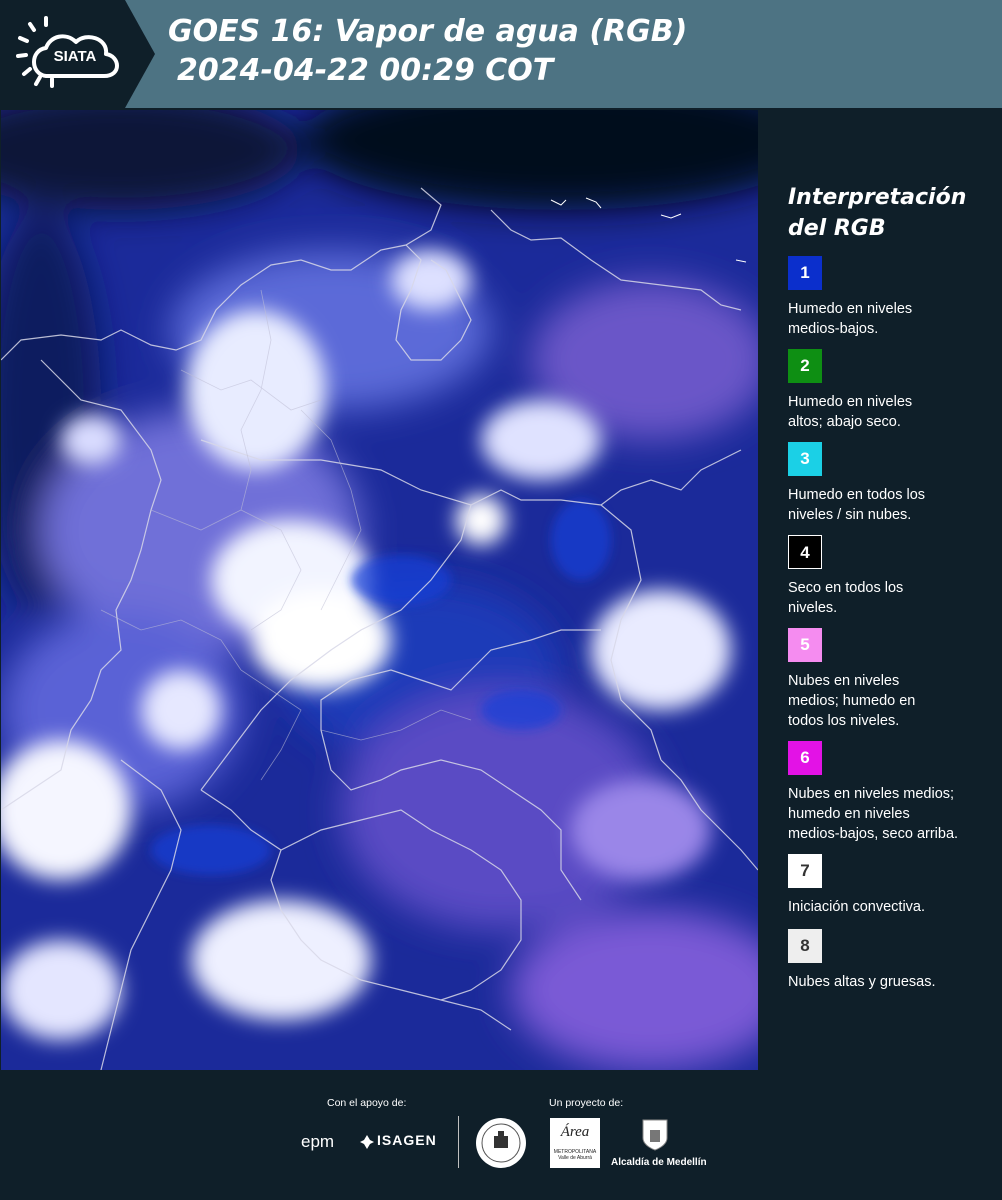  I want to click on legend-description-line: Humedo en todos los, so click(857, 495).